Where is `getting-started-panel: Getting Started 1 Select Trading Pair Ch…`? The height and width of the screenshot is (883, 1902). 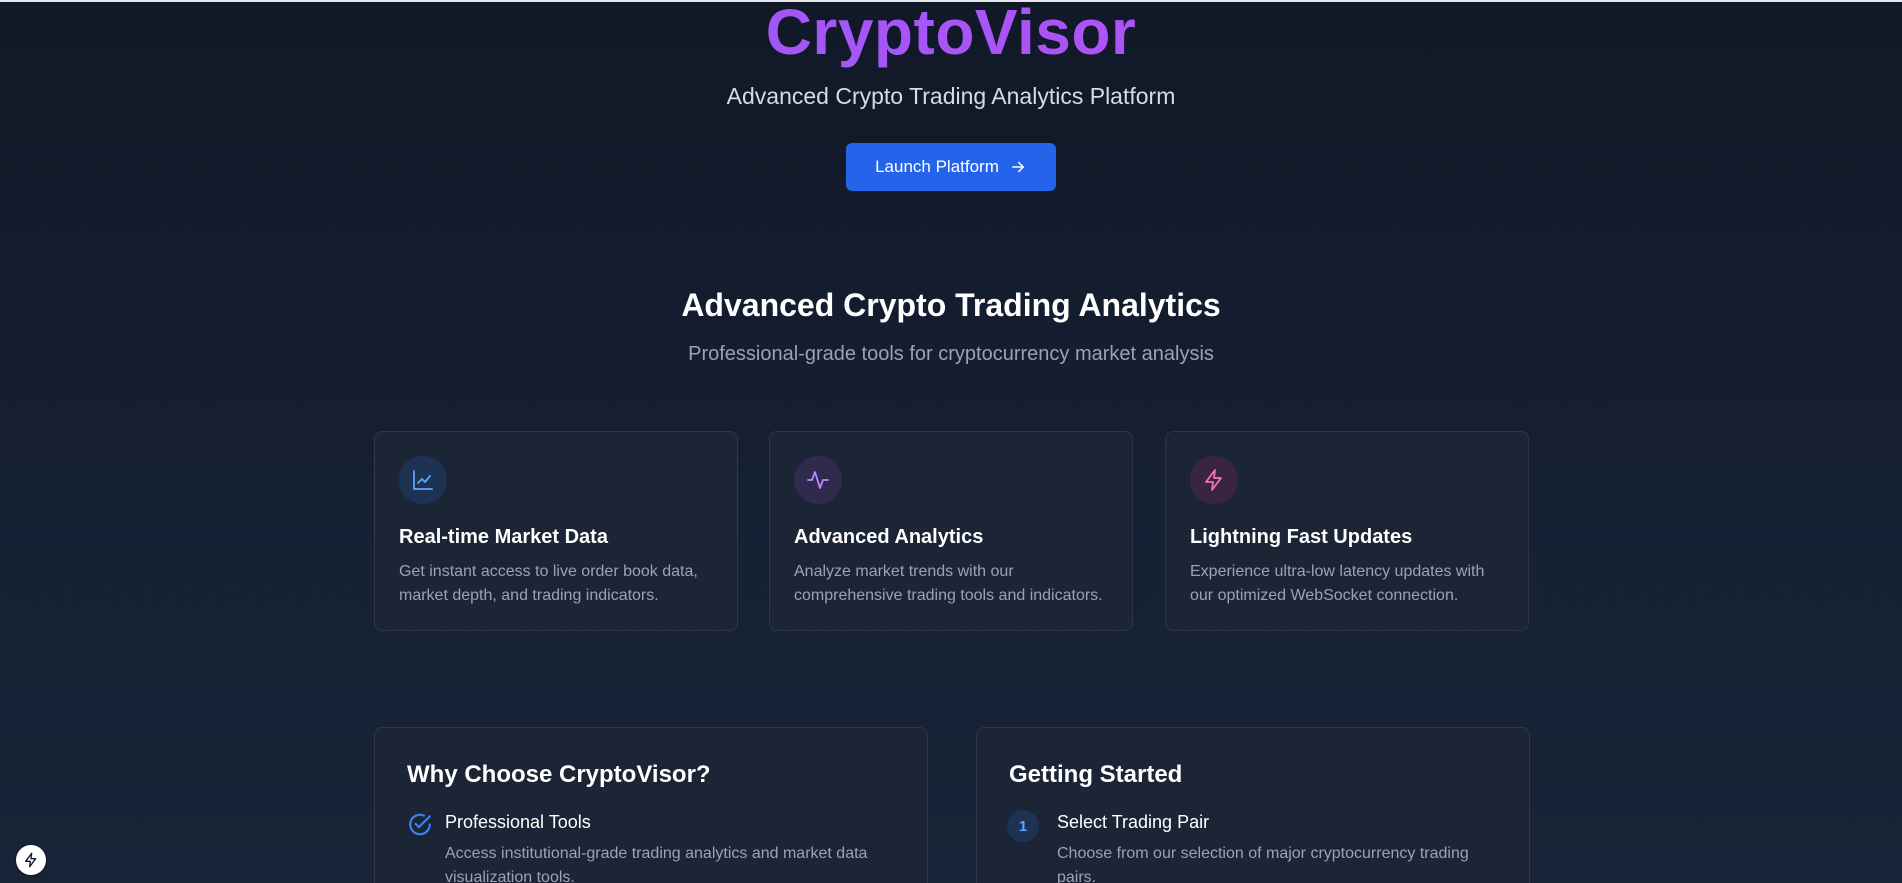
getting-started-panel: Getting Started 1 Select Trading Pair Ch… is located at coordinates (1253, 805).